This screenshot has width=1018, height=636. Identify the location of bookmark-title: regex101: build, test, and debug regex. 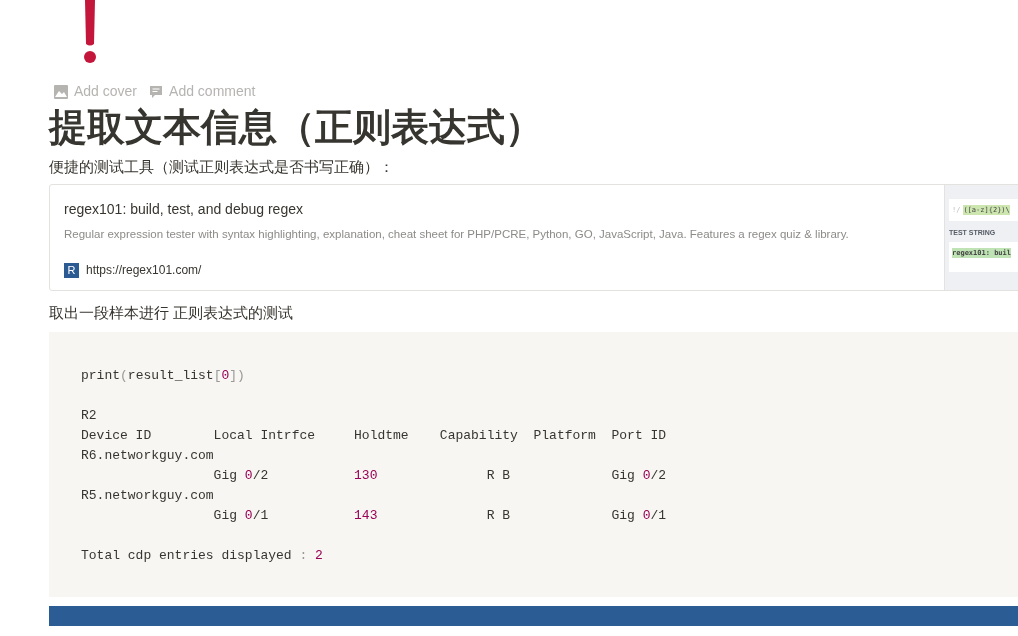
(184, 209).